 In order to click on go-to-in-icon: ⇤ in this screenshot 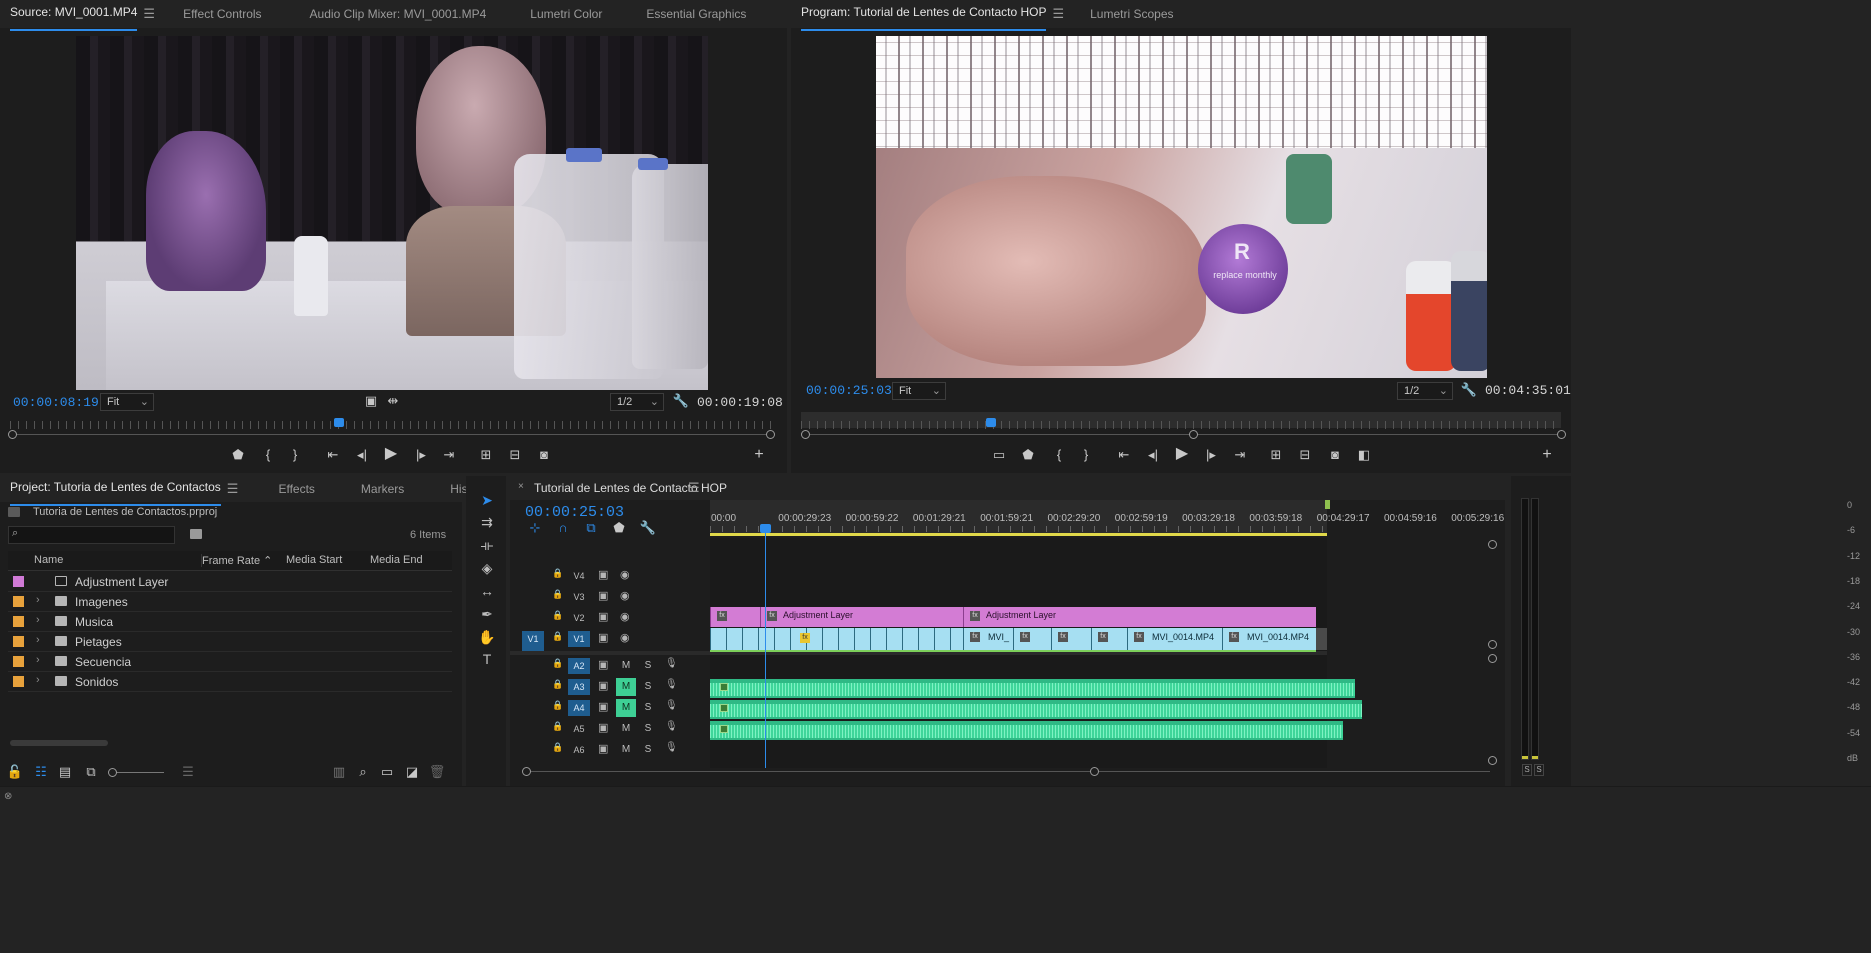, I will do `click(1124, 455)`.